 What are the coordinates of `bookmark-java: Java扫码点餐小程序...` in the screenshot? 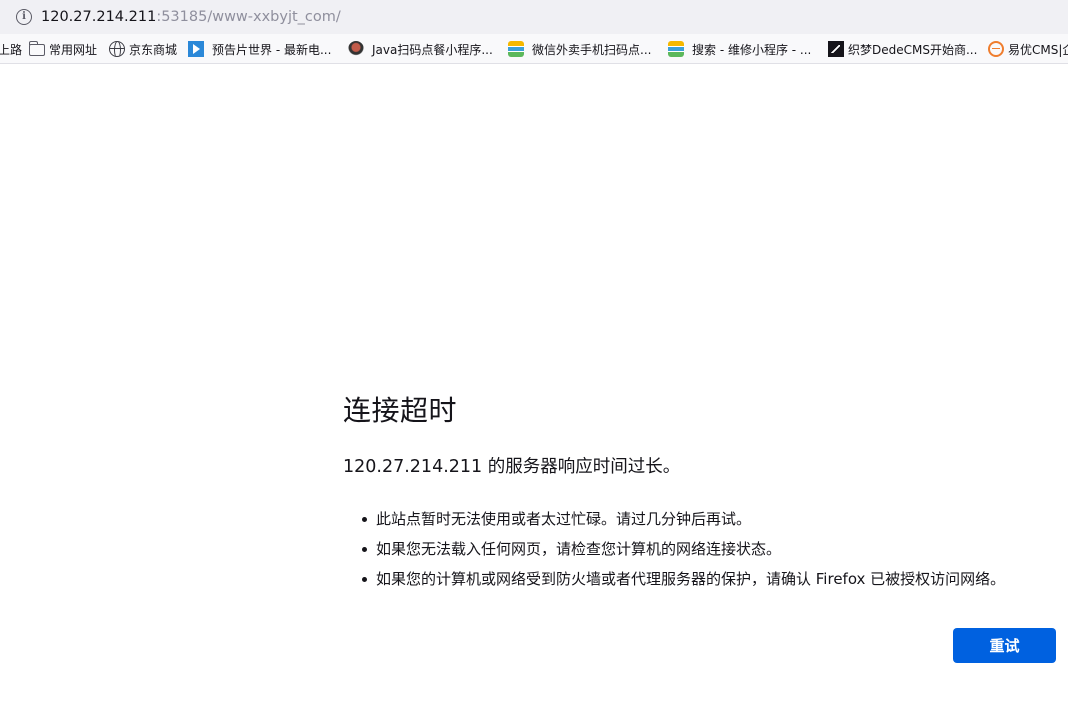 It's located at (420, 48).